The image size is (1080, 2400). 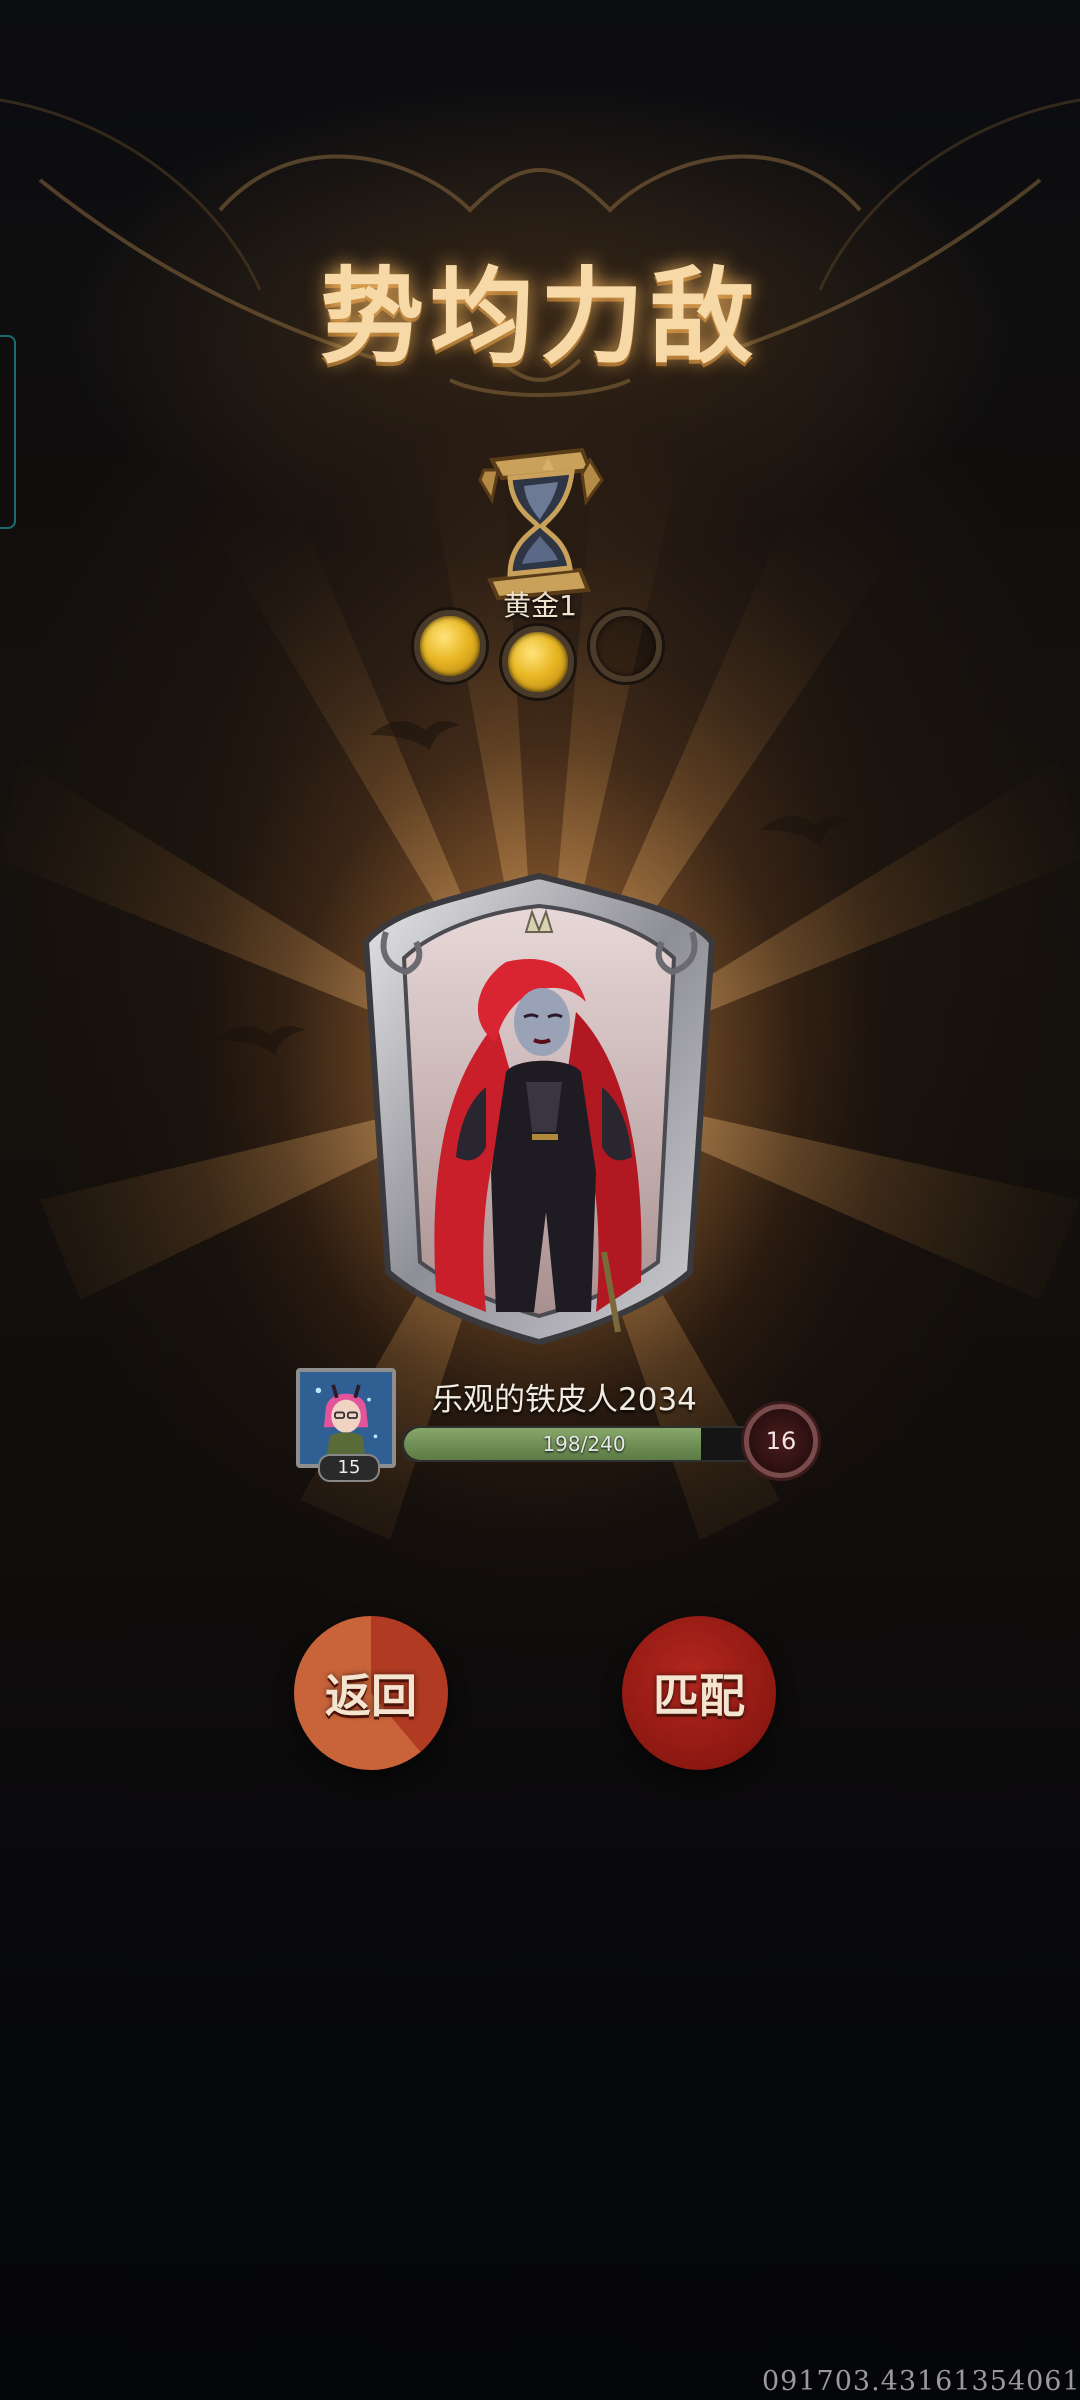 I want to click on player-avatar, so click(x=346, y=1418).